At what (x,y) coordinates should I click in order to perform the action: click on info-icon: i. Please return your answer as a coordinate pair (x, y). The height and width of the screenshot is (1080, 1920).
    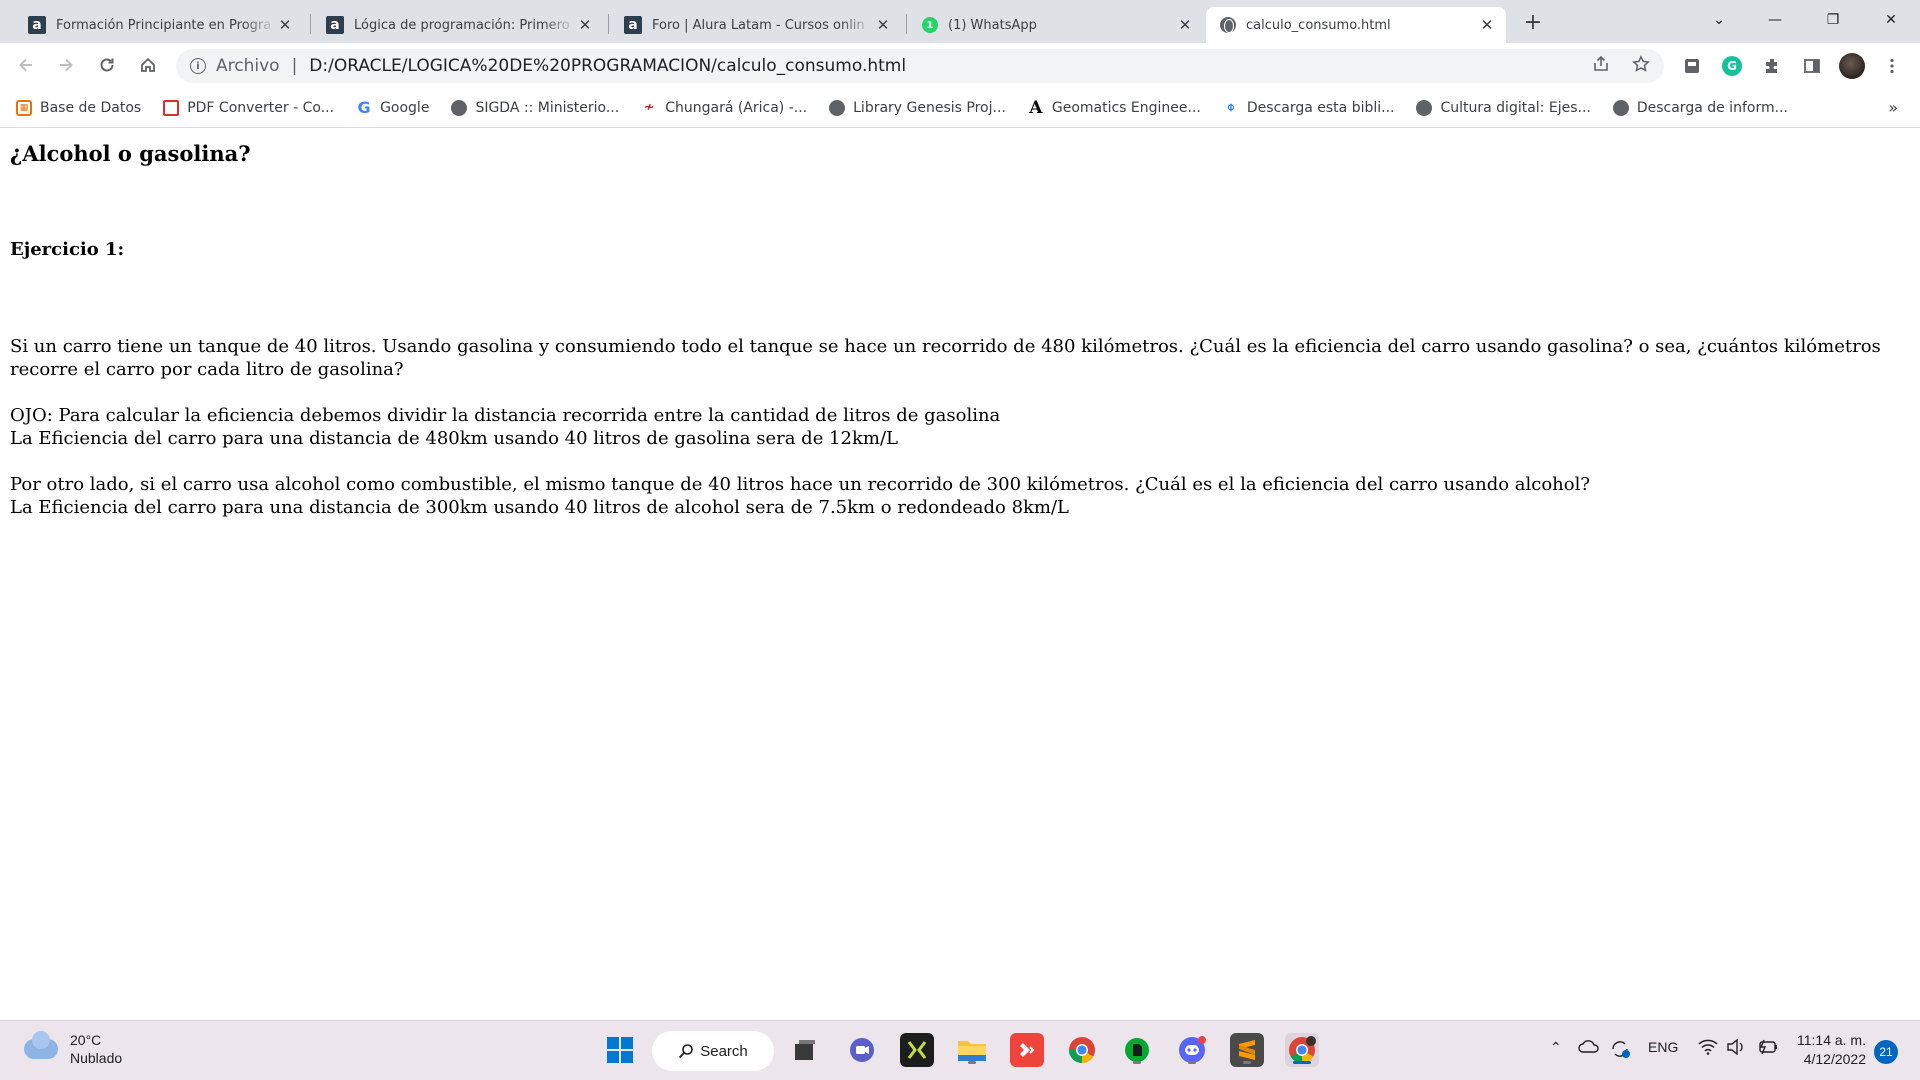
    Looking at the image, I should click on (198, 66).